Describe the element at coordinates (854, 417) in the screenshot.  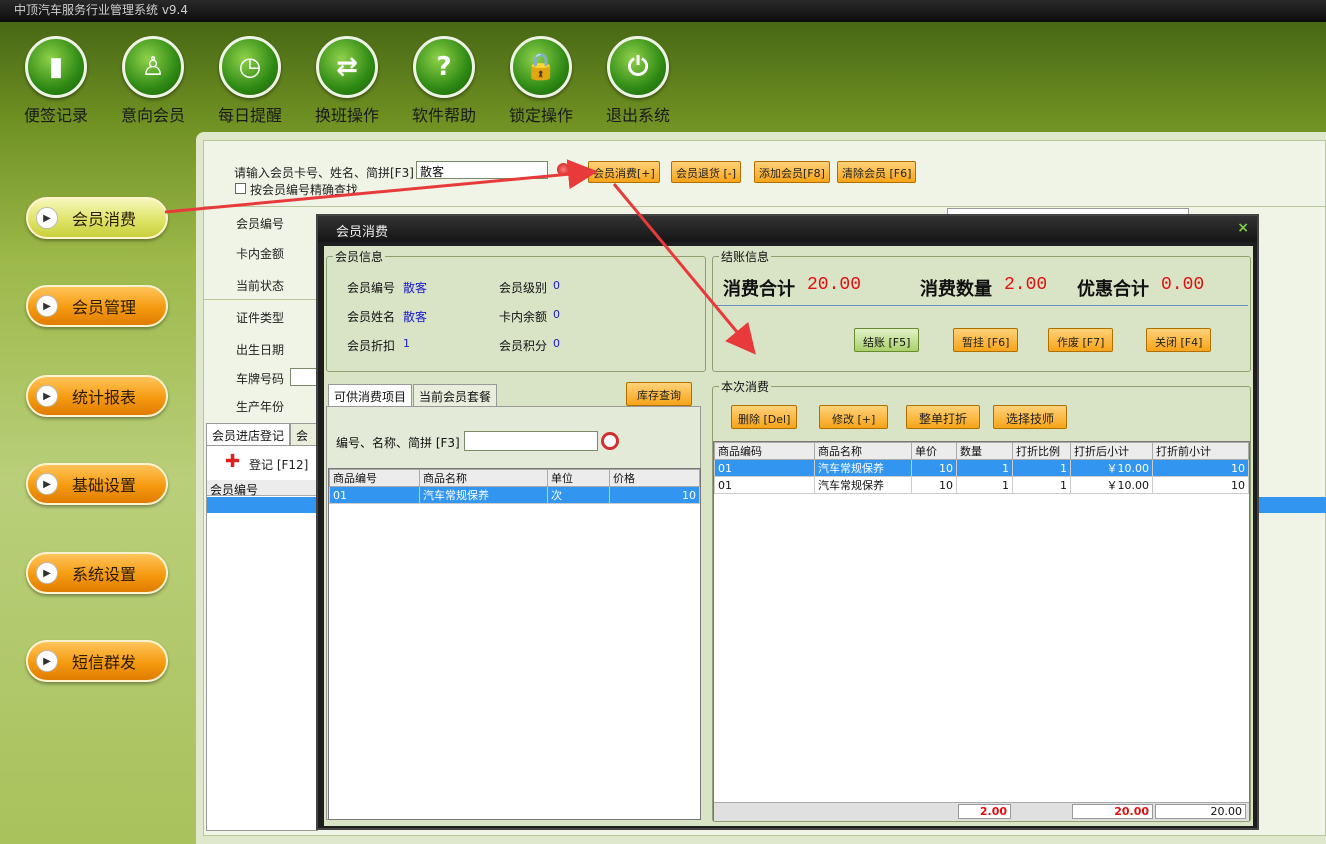
I see `edit-button: 修改 [+]` at that location.